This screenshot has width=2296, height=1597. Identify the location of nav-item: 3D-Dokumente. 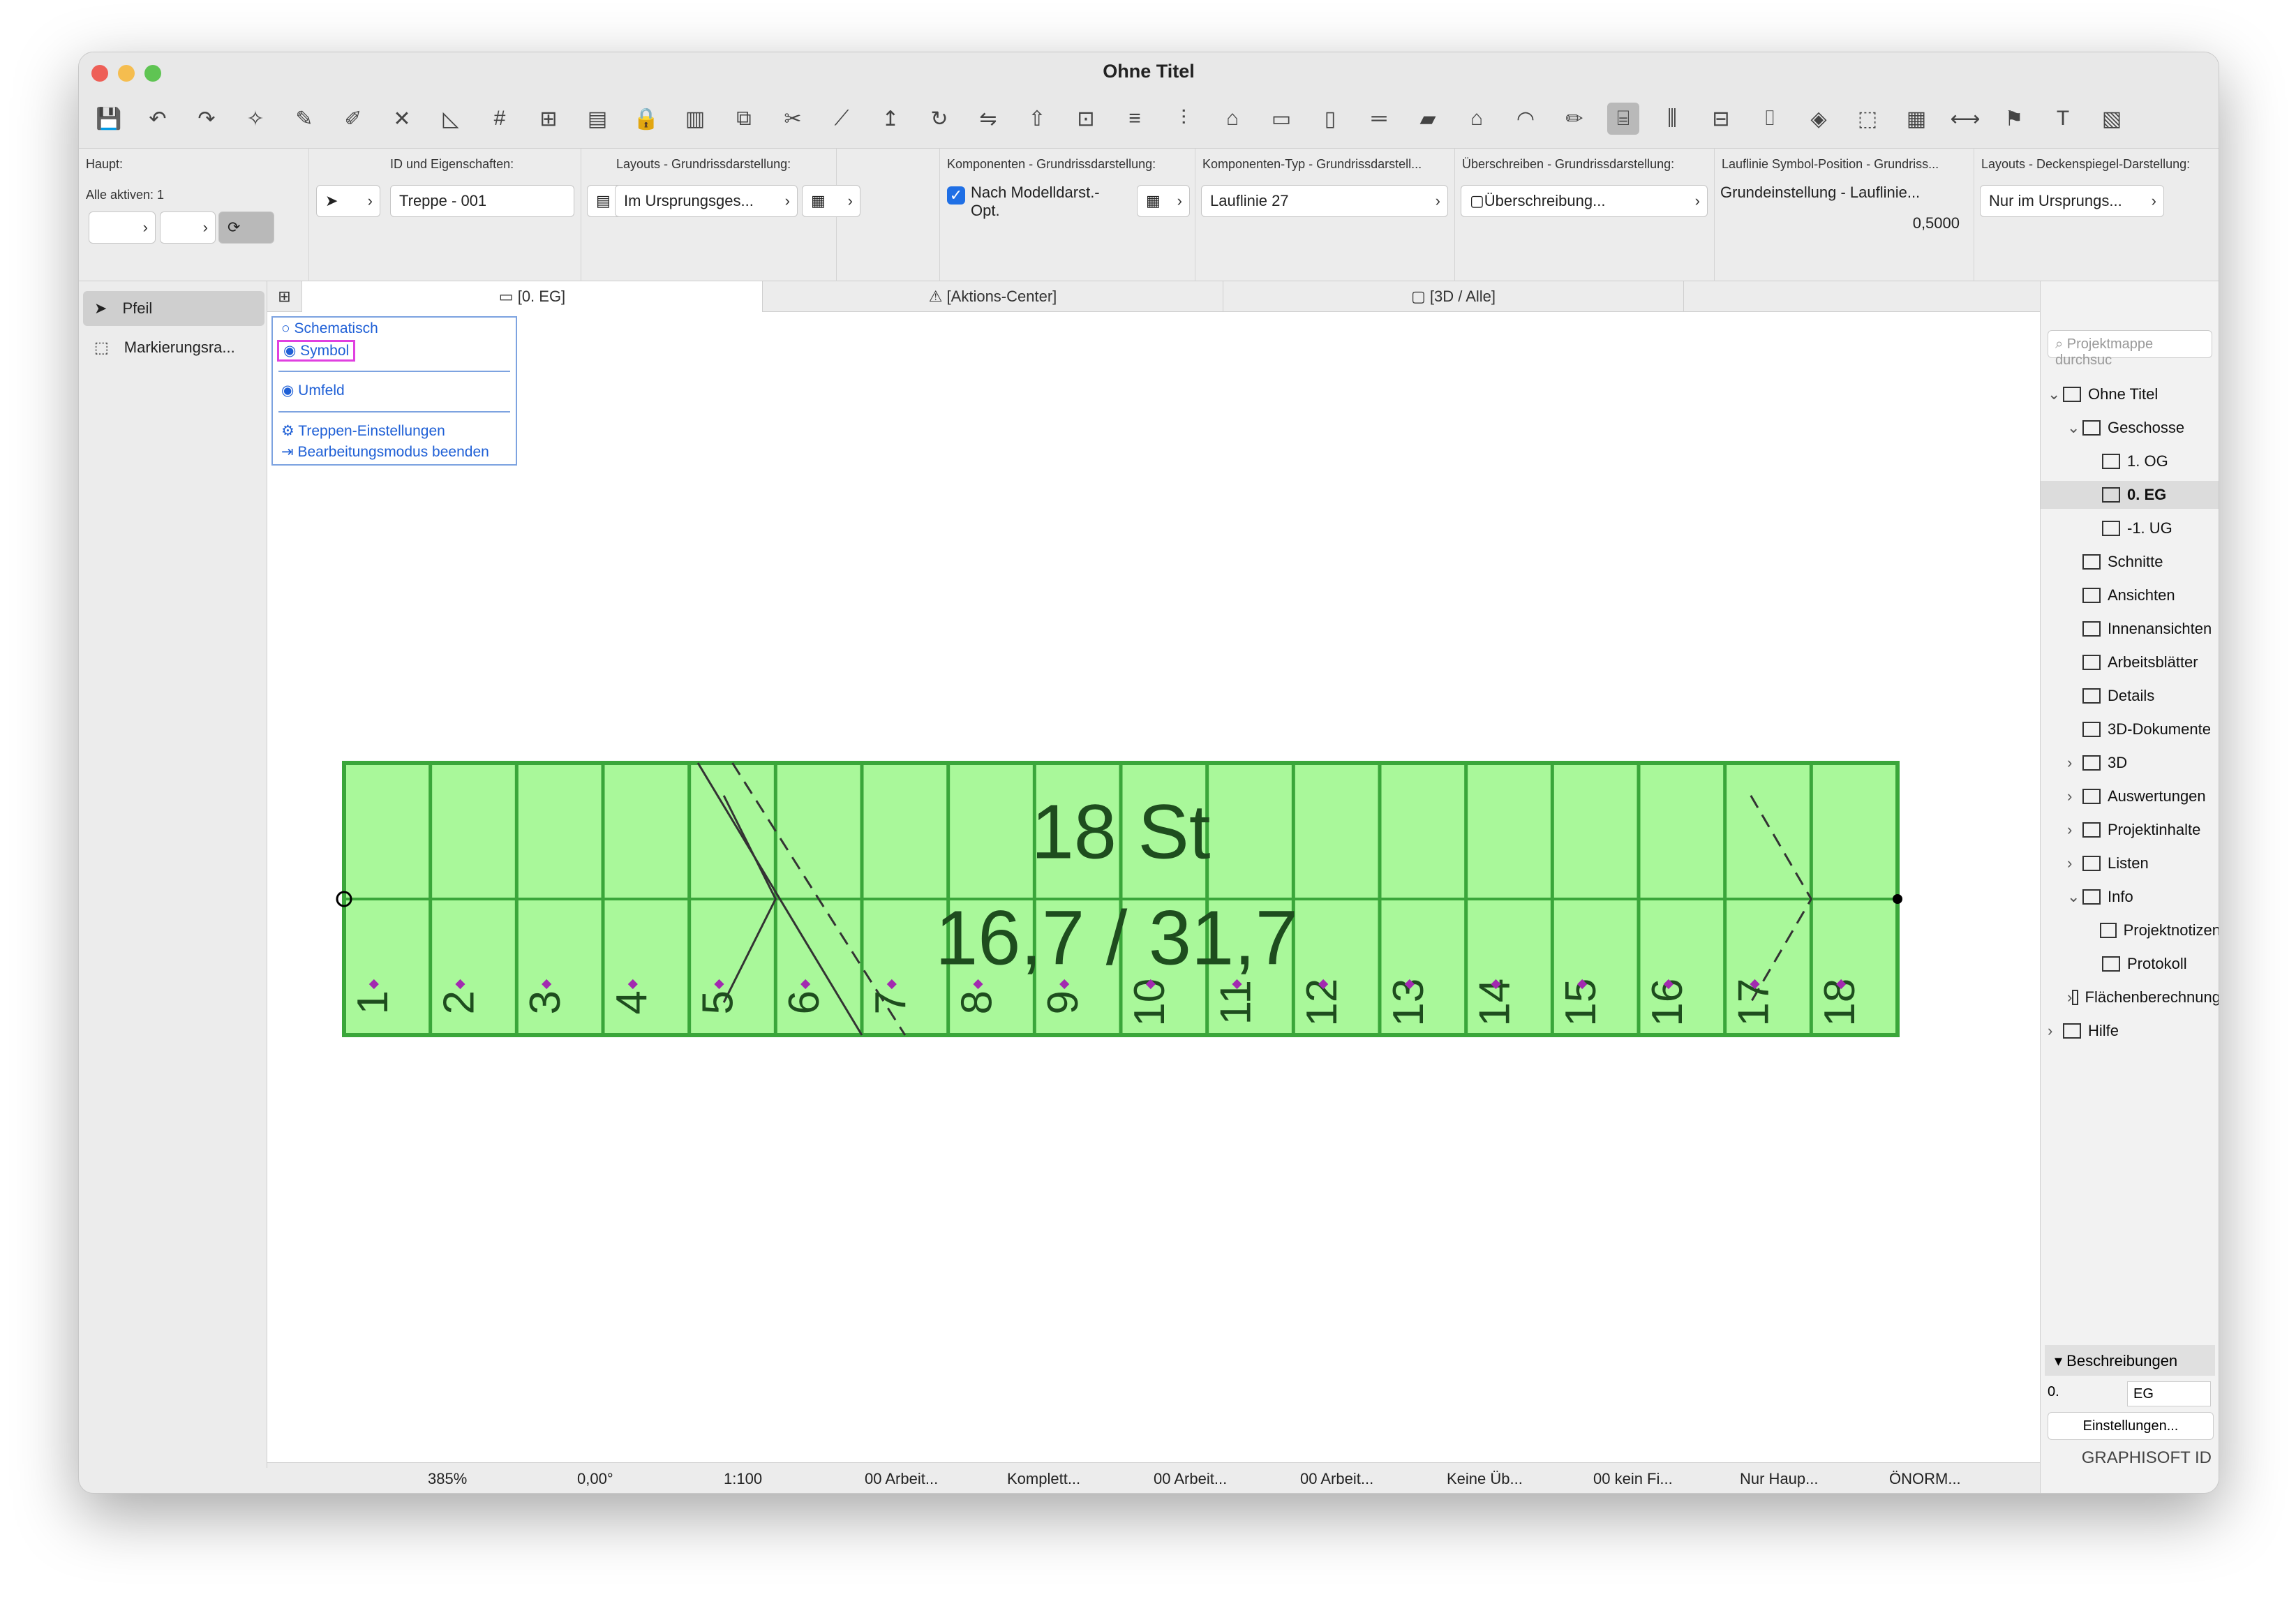
(2130, 729).